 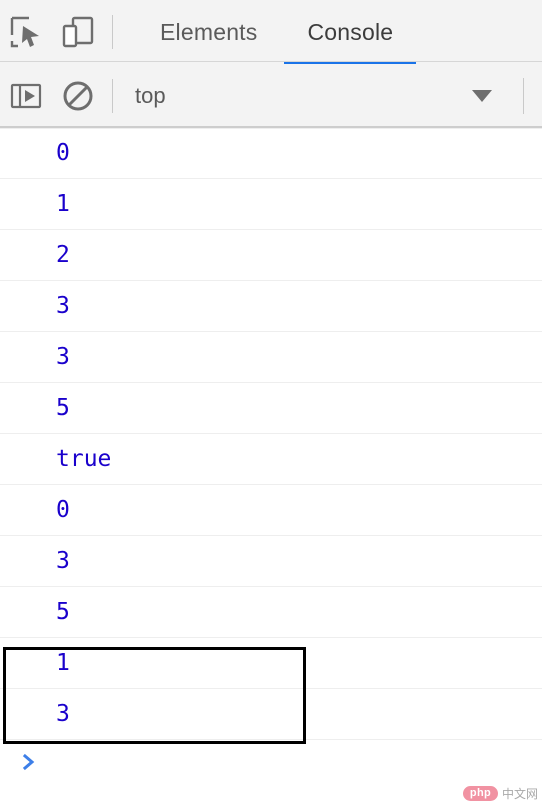 I want to click on console-message-row: 2, so click(x=271, y=255).